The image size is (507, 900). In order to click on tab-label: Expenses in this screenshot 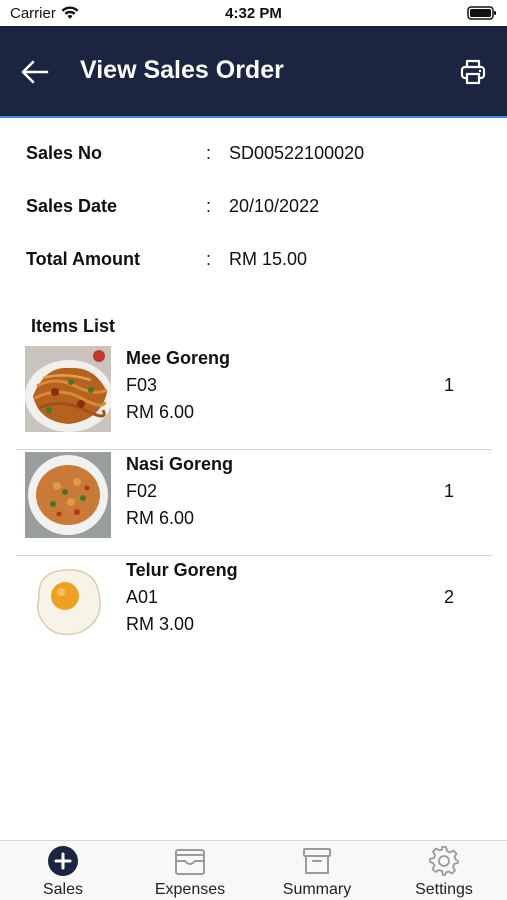, I will do `click(190, 889)`.